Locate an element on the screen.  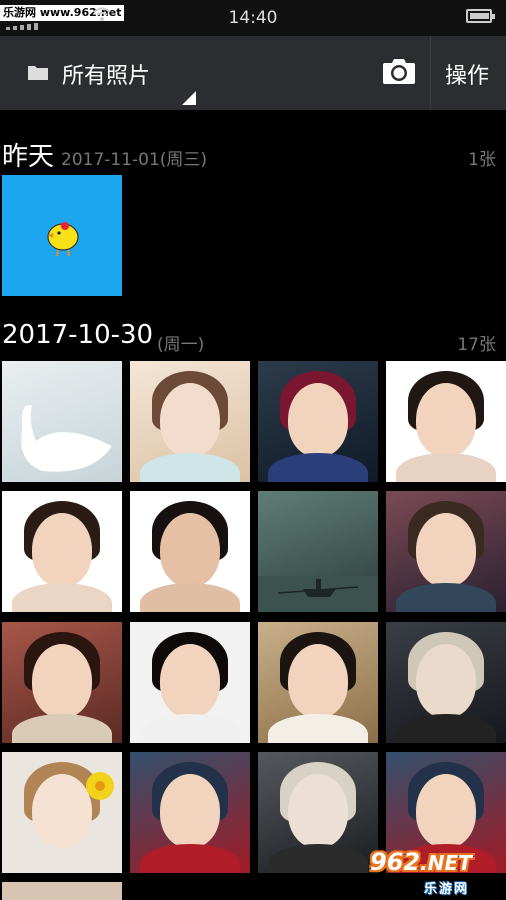
swan-image is located at coordinates (66, 438).